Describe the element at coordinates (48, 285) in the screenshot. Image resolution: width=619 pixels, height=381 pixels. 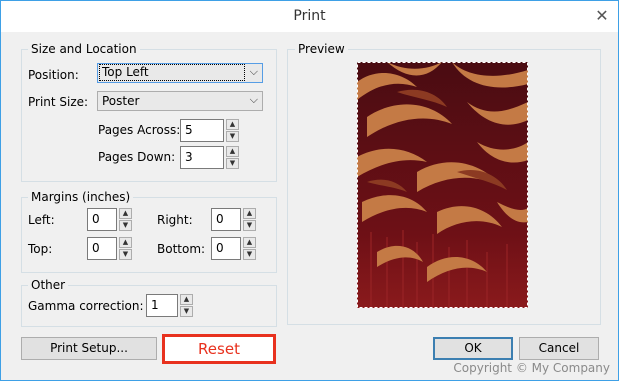
I see `other-label: Other` at that location.